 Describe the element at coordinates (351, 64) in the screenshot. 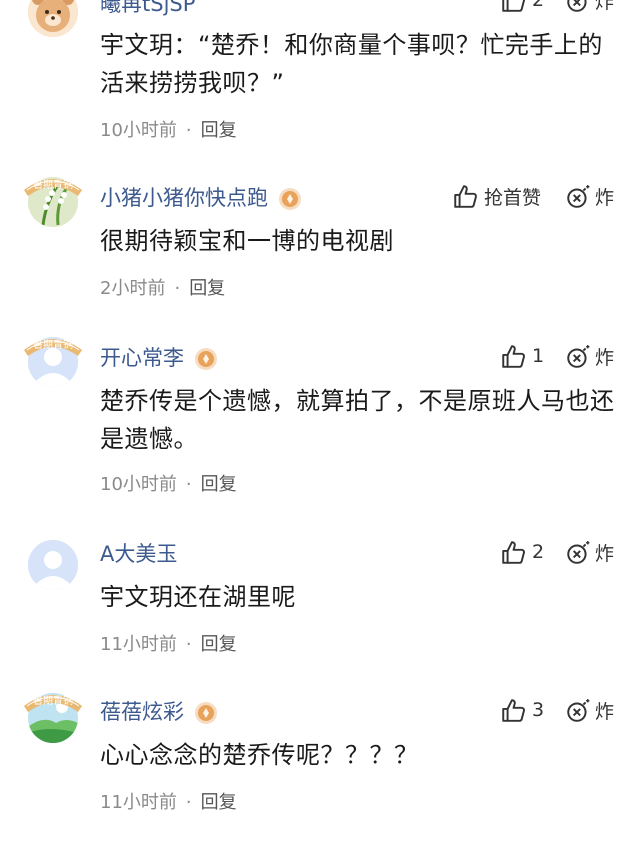

I see `comment-text: 宇文玥：“楚乔！和你商量个事呗？忙完手上的活来捞捞我呗？”` at that location.